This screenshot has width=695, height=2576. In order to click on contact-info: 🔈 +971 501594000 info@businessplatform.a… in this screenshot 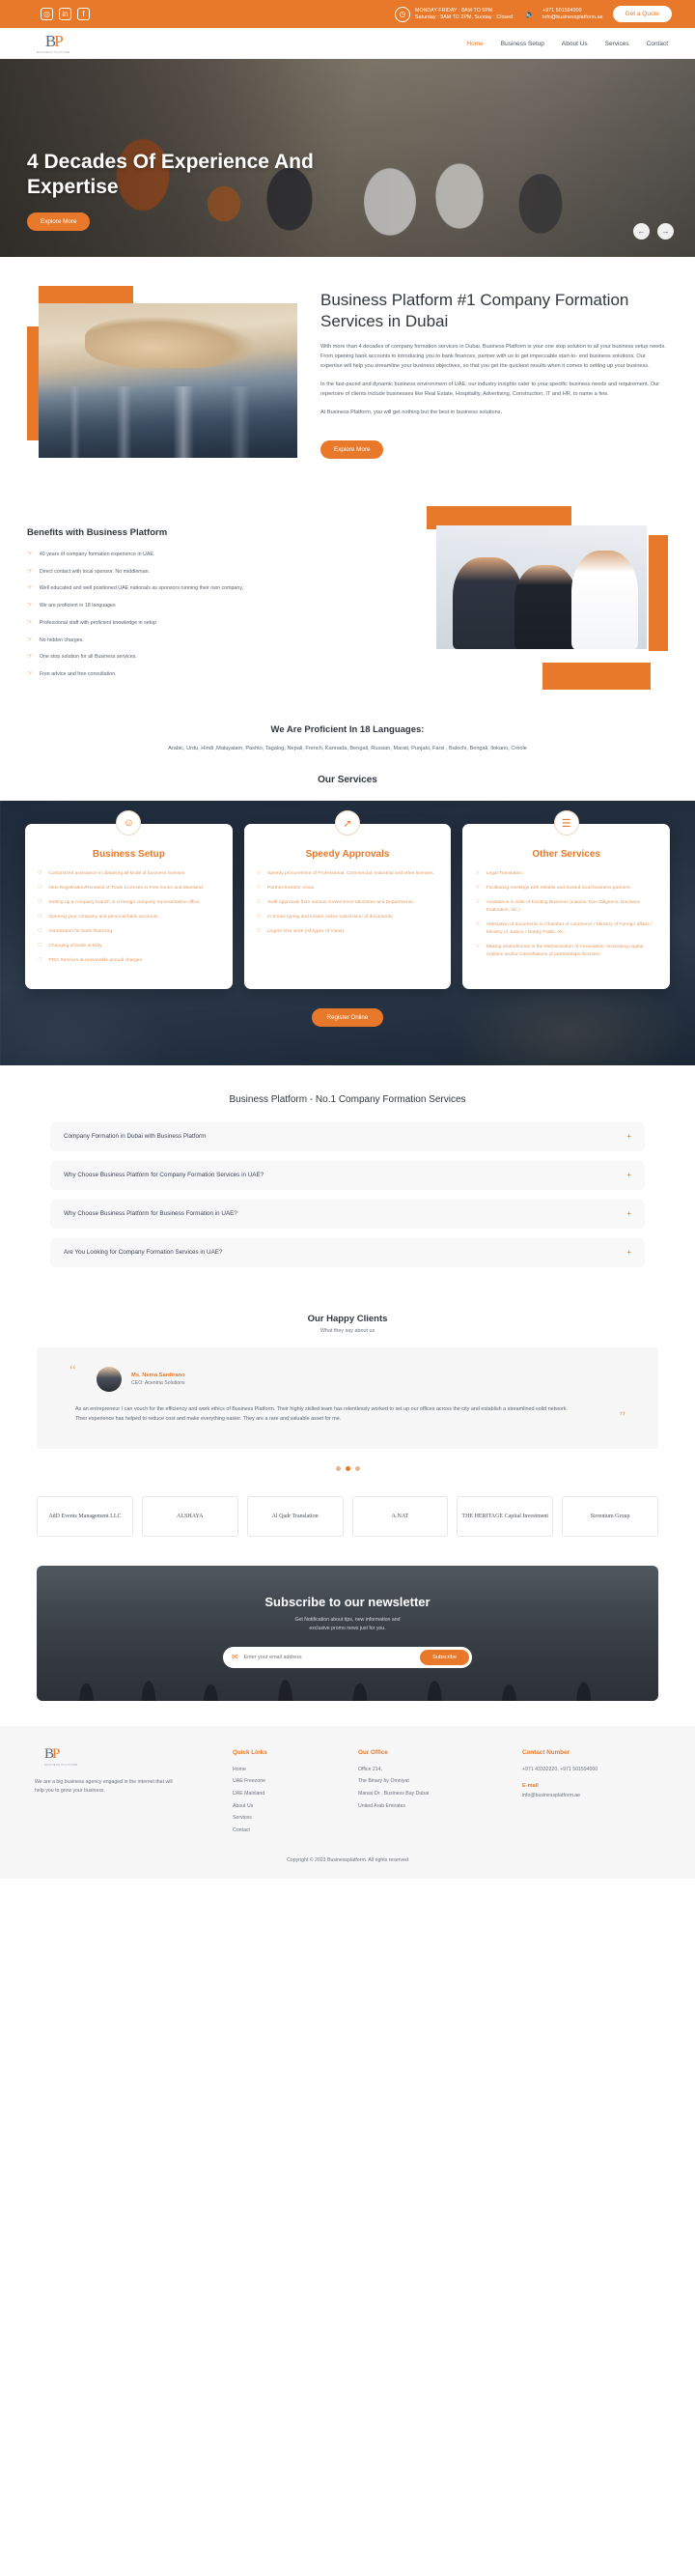, I will do `click(562, 14)`.